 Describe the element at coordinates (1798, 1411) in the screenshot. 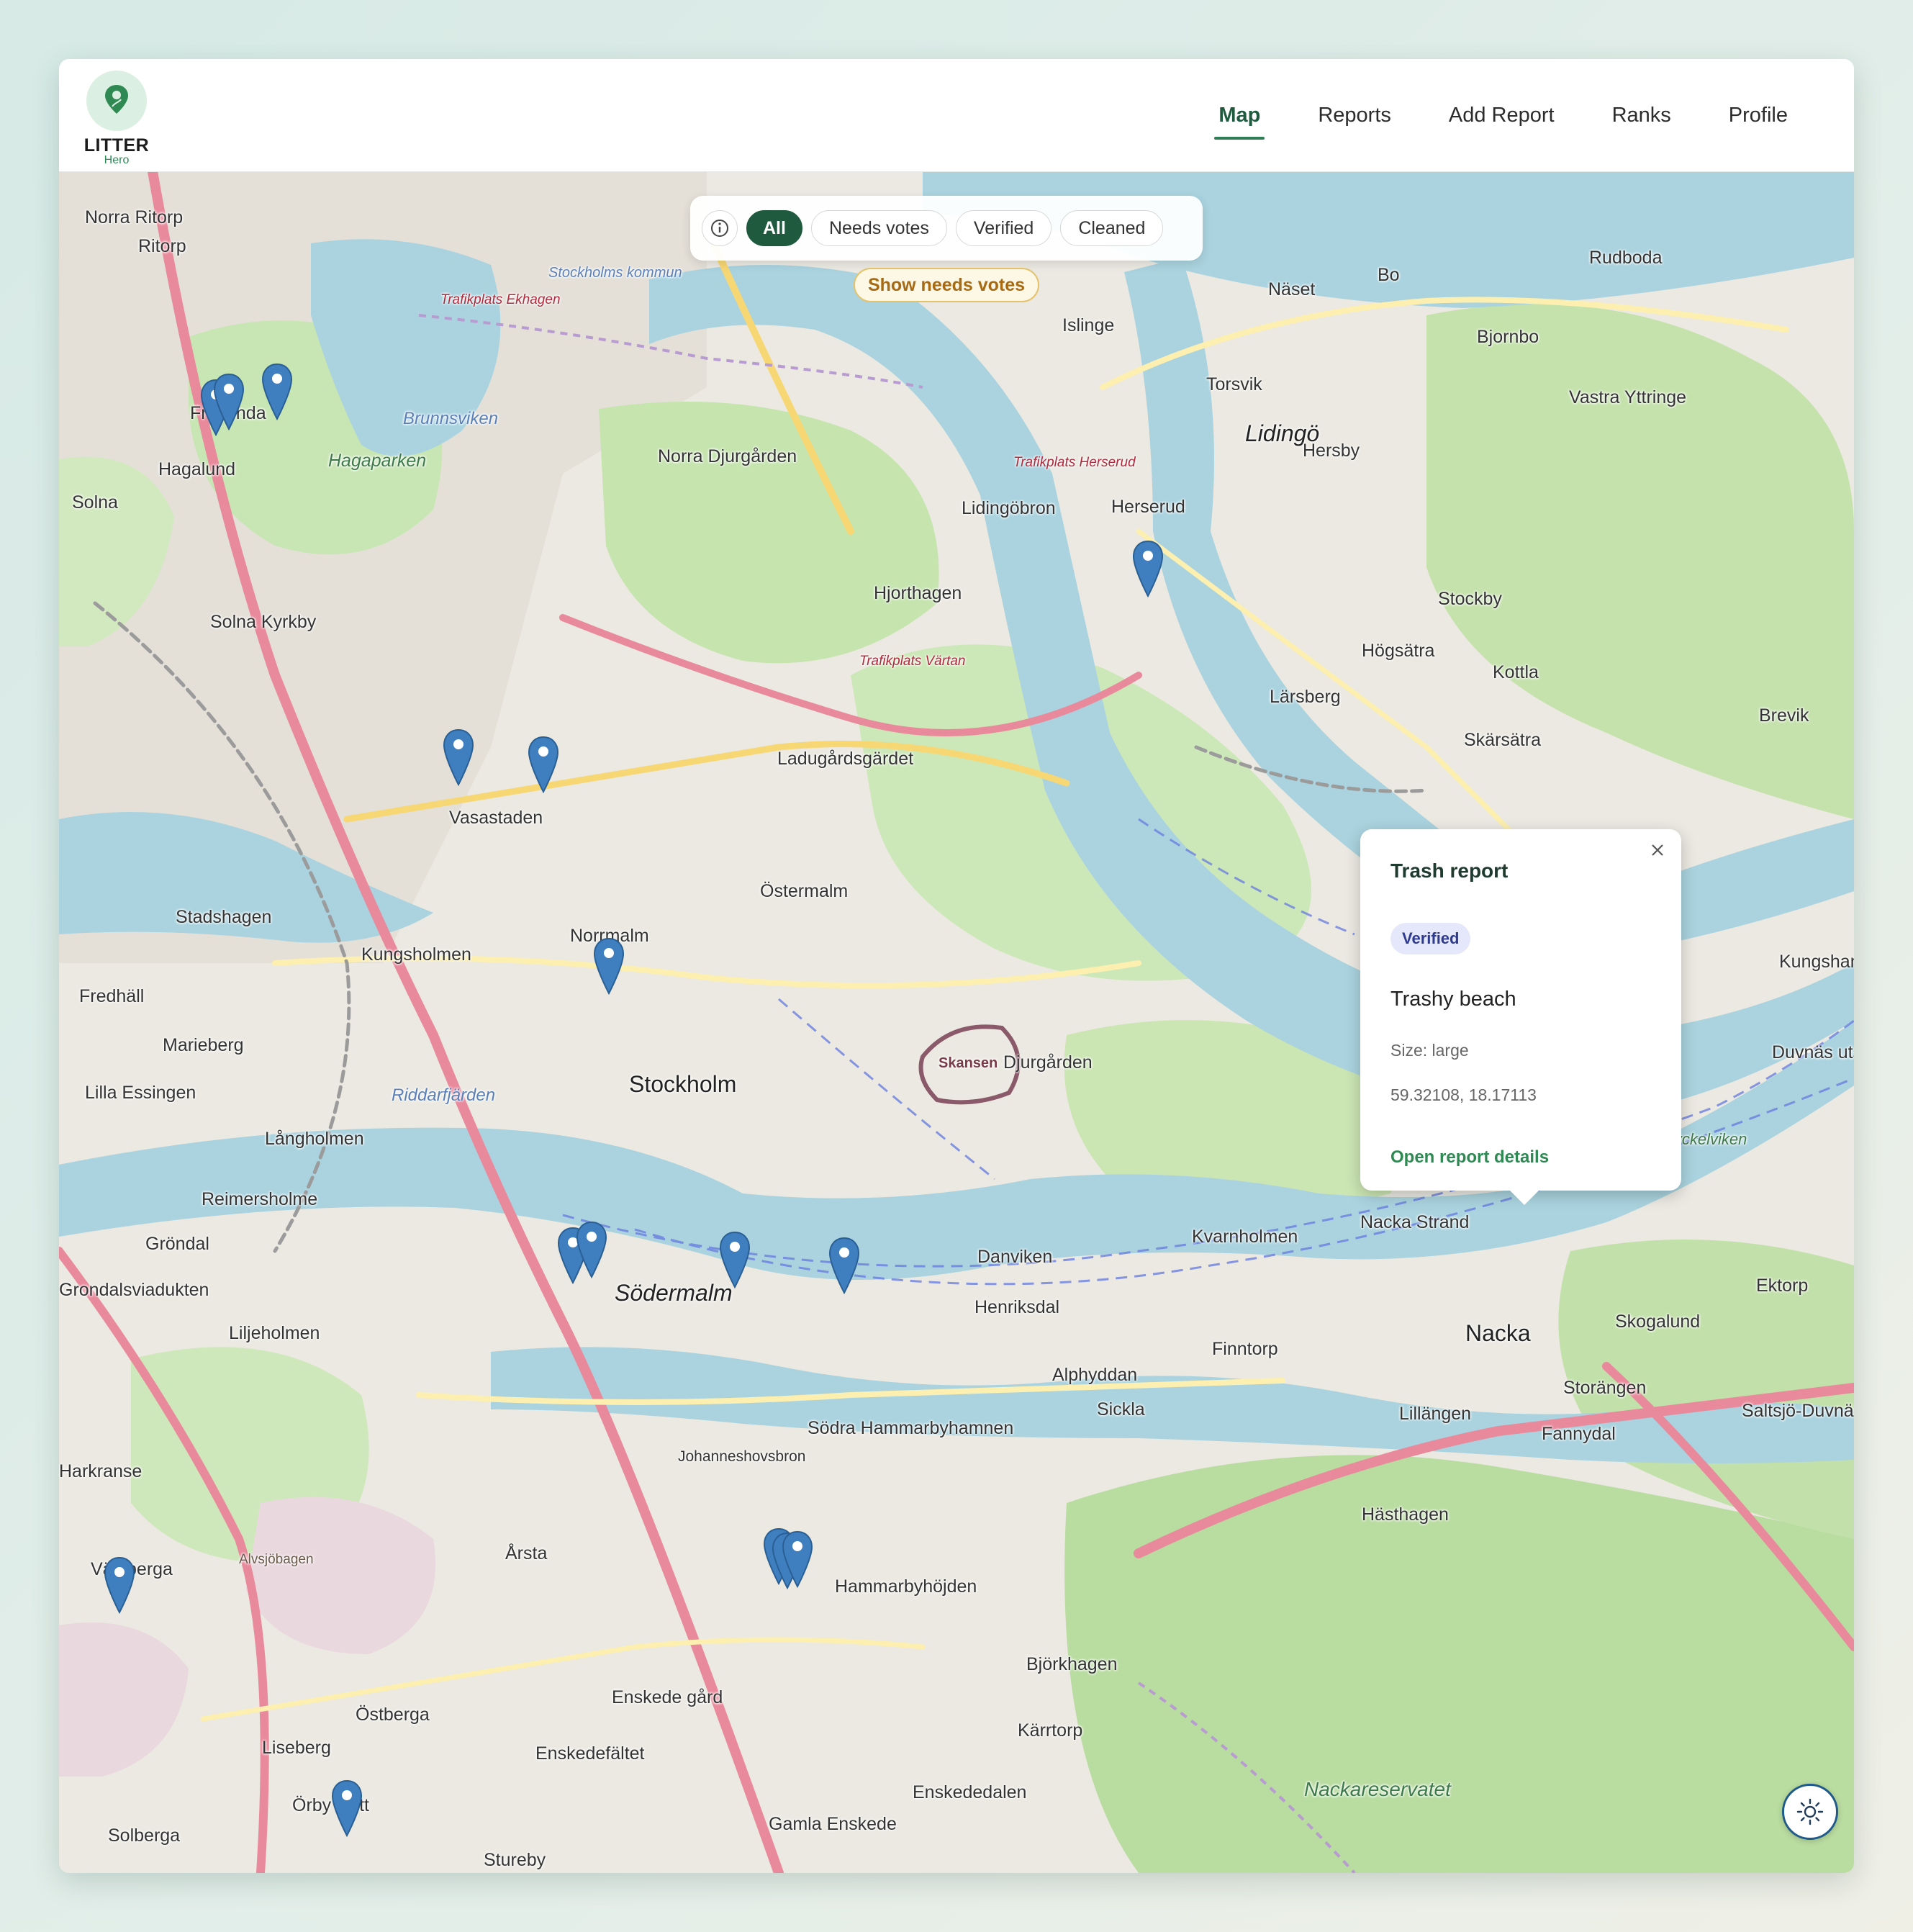

I see `map-label: Saltsjö-Duvnäs` at that location.